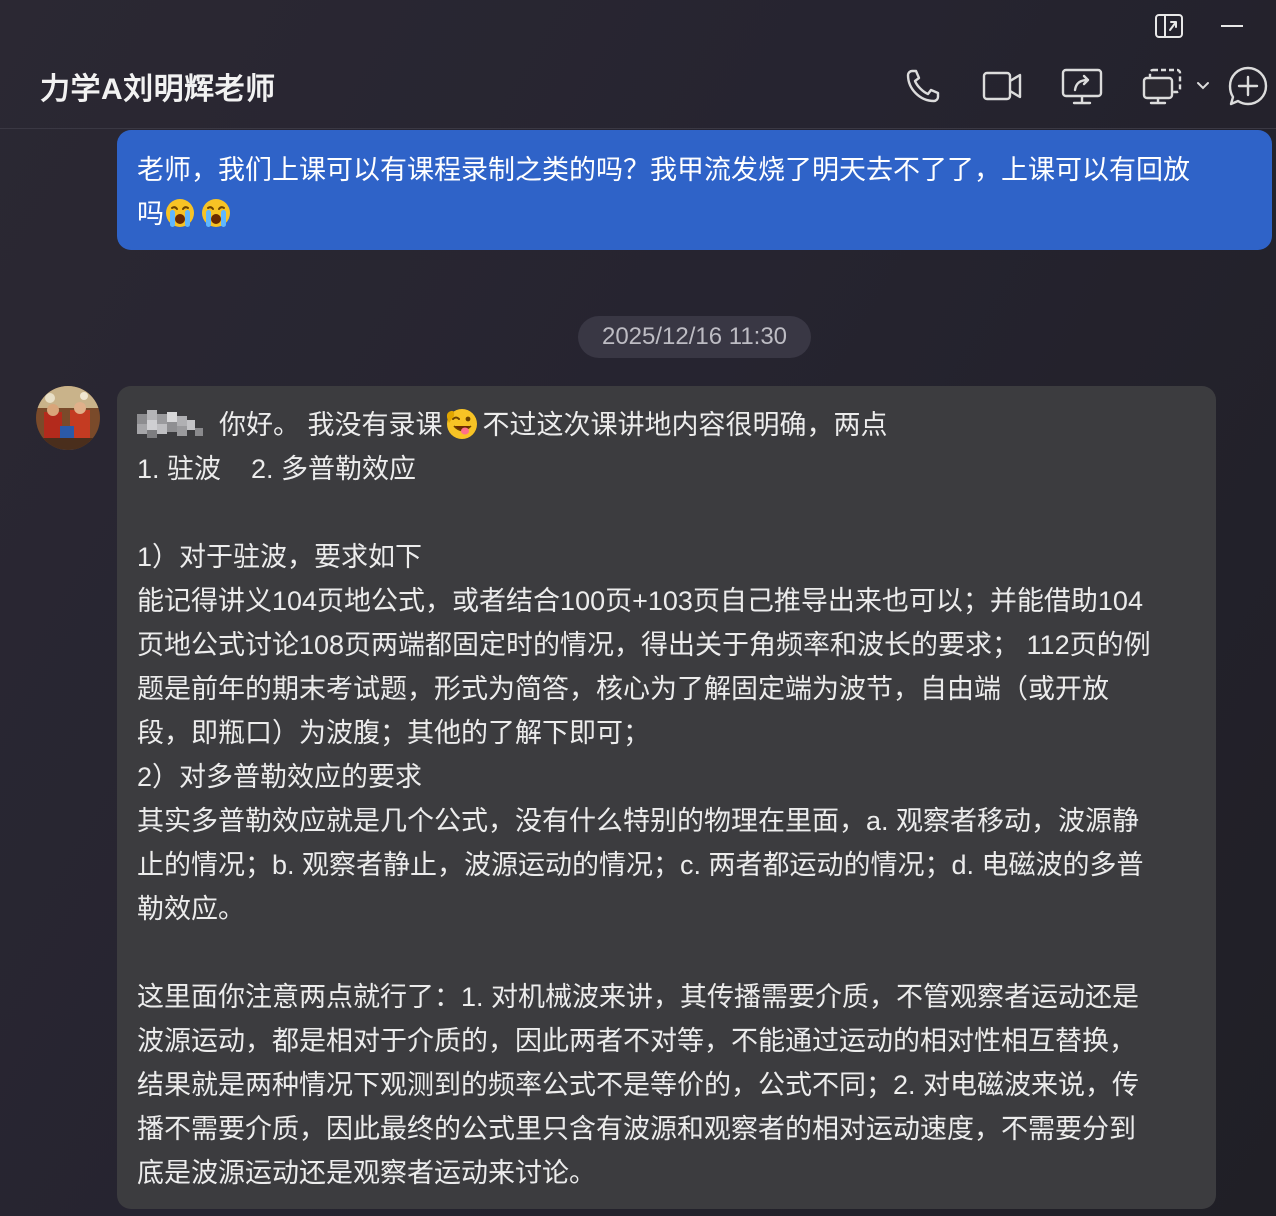 This screenshot has height=1216, width=1276. I want to click on blurred-name-icon, so click(170, 424).